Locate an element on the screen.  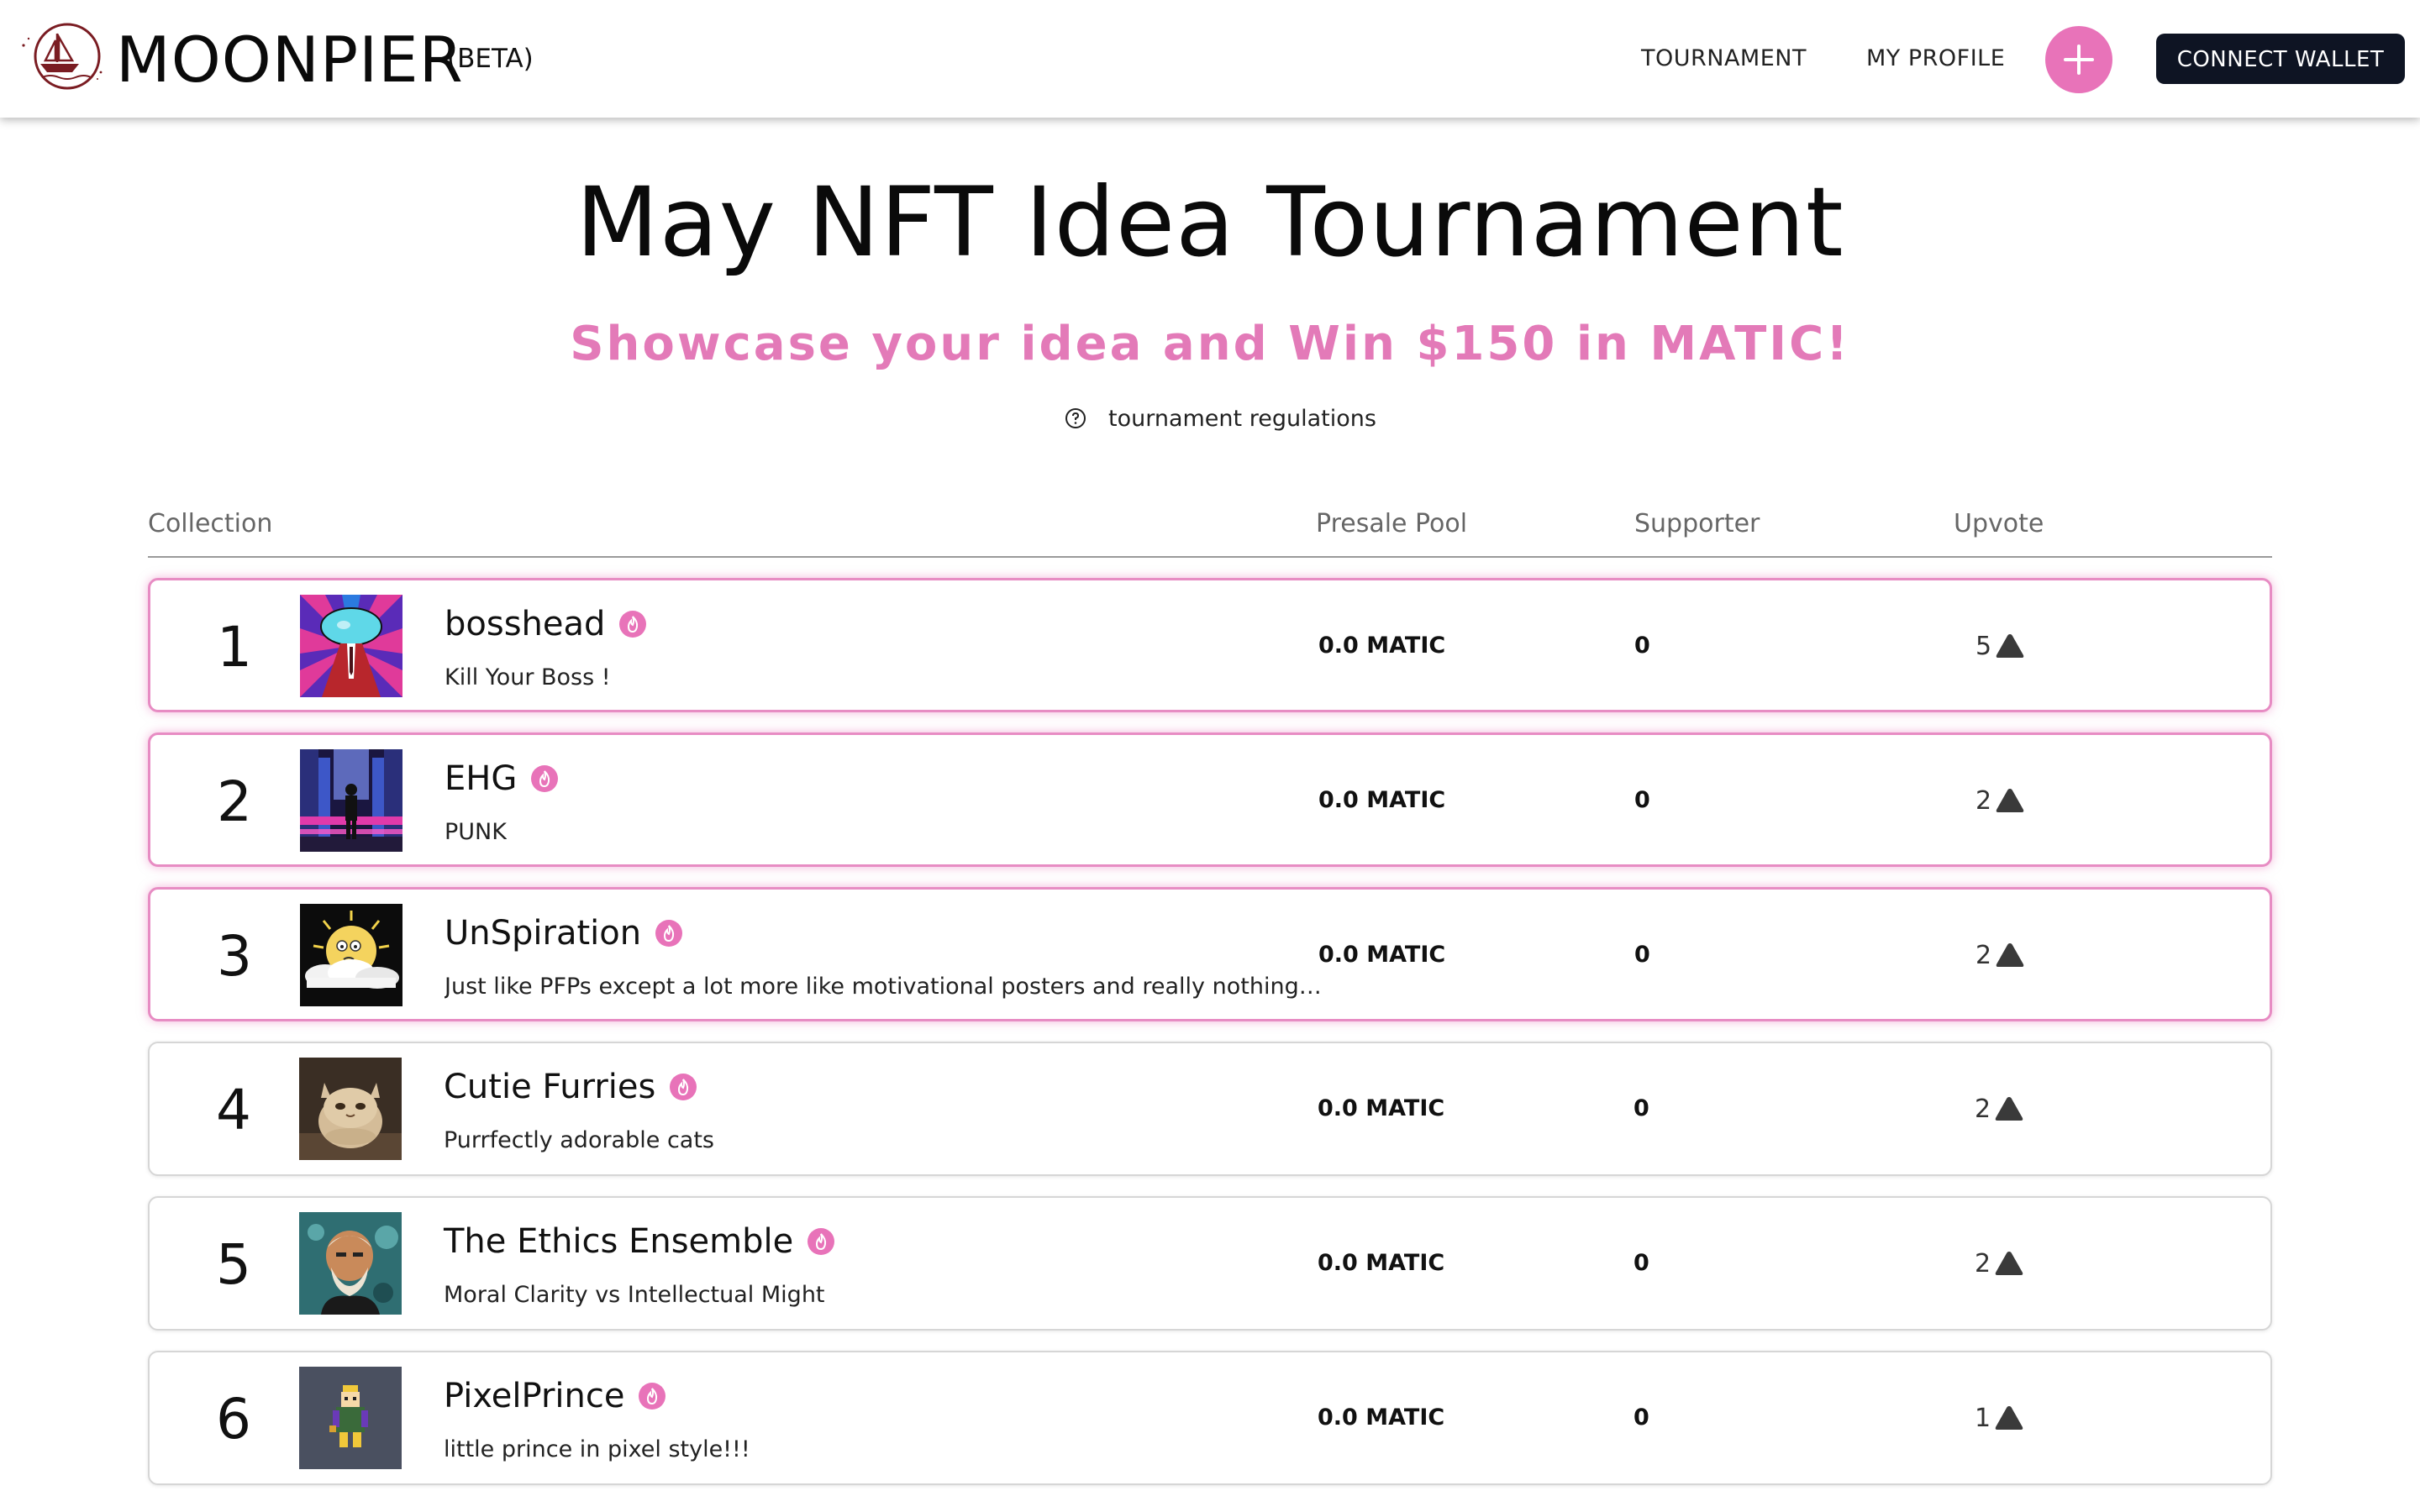
pixel-prince-art-icon is located at coordinates (351, 1418).